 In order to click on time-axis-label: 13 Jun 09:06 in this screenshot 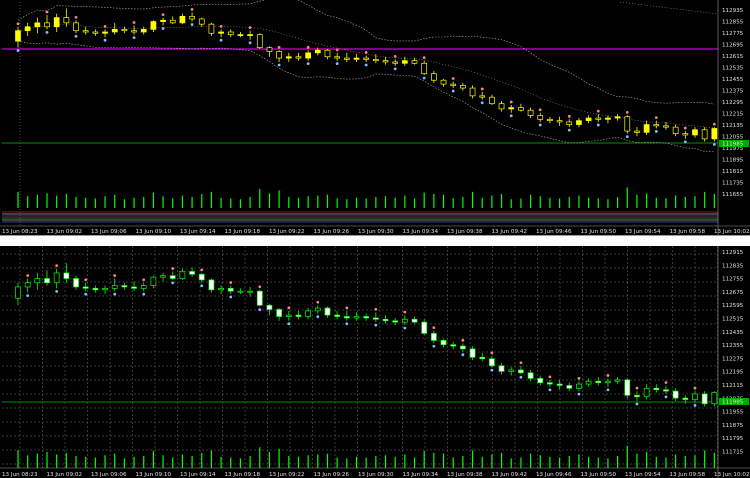, I will do `click(109, 232)`.